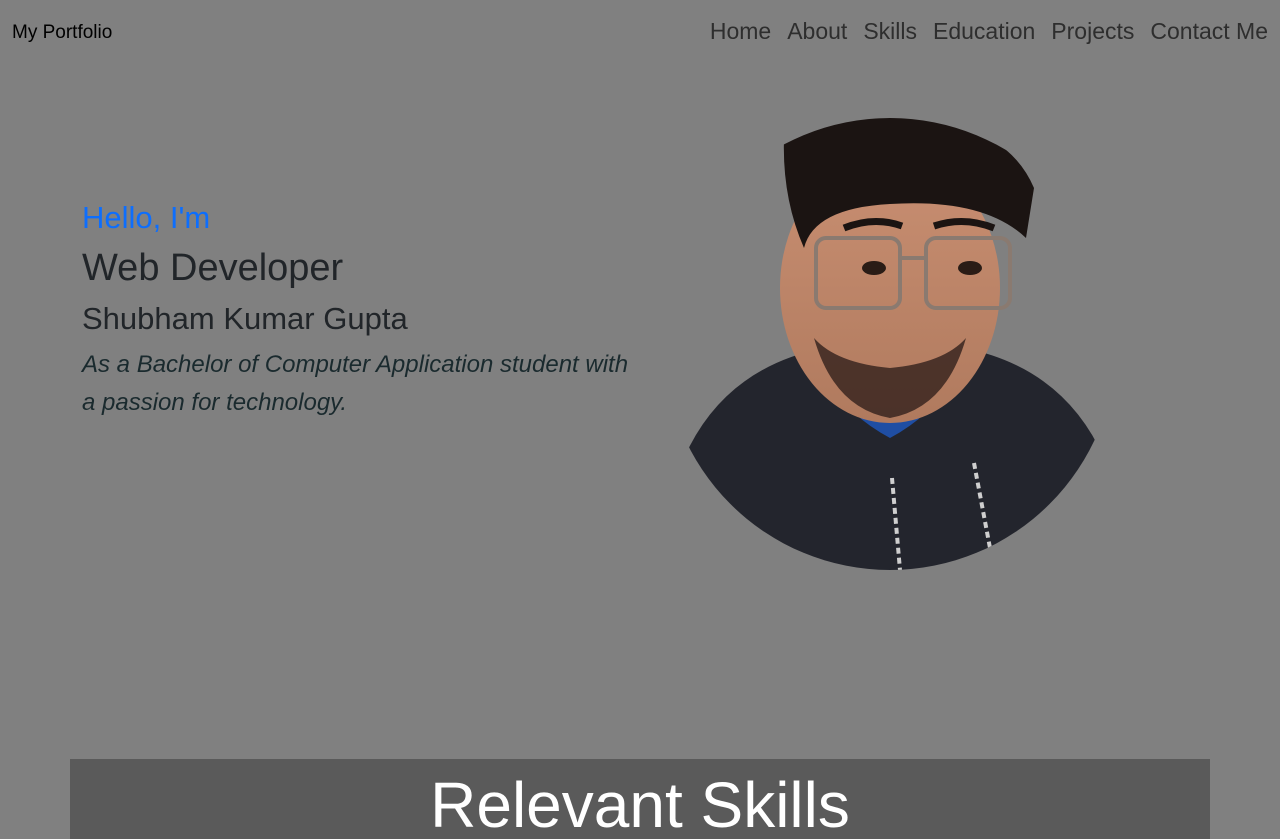 This screenshot has width=1280, height=839. I want to click on hero-greeting: Hello, I'm, so click(146, 217).